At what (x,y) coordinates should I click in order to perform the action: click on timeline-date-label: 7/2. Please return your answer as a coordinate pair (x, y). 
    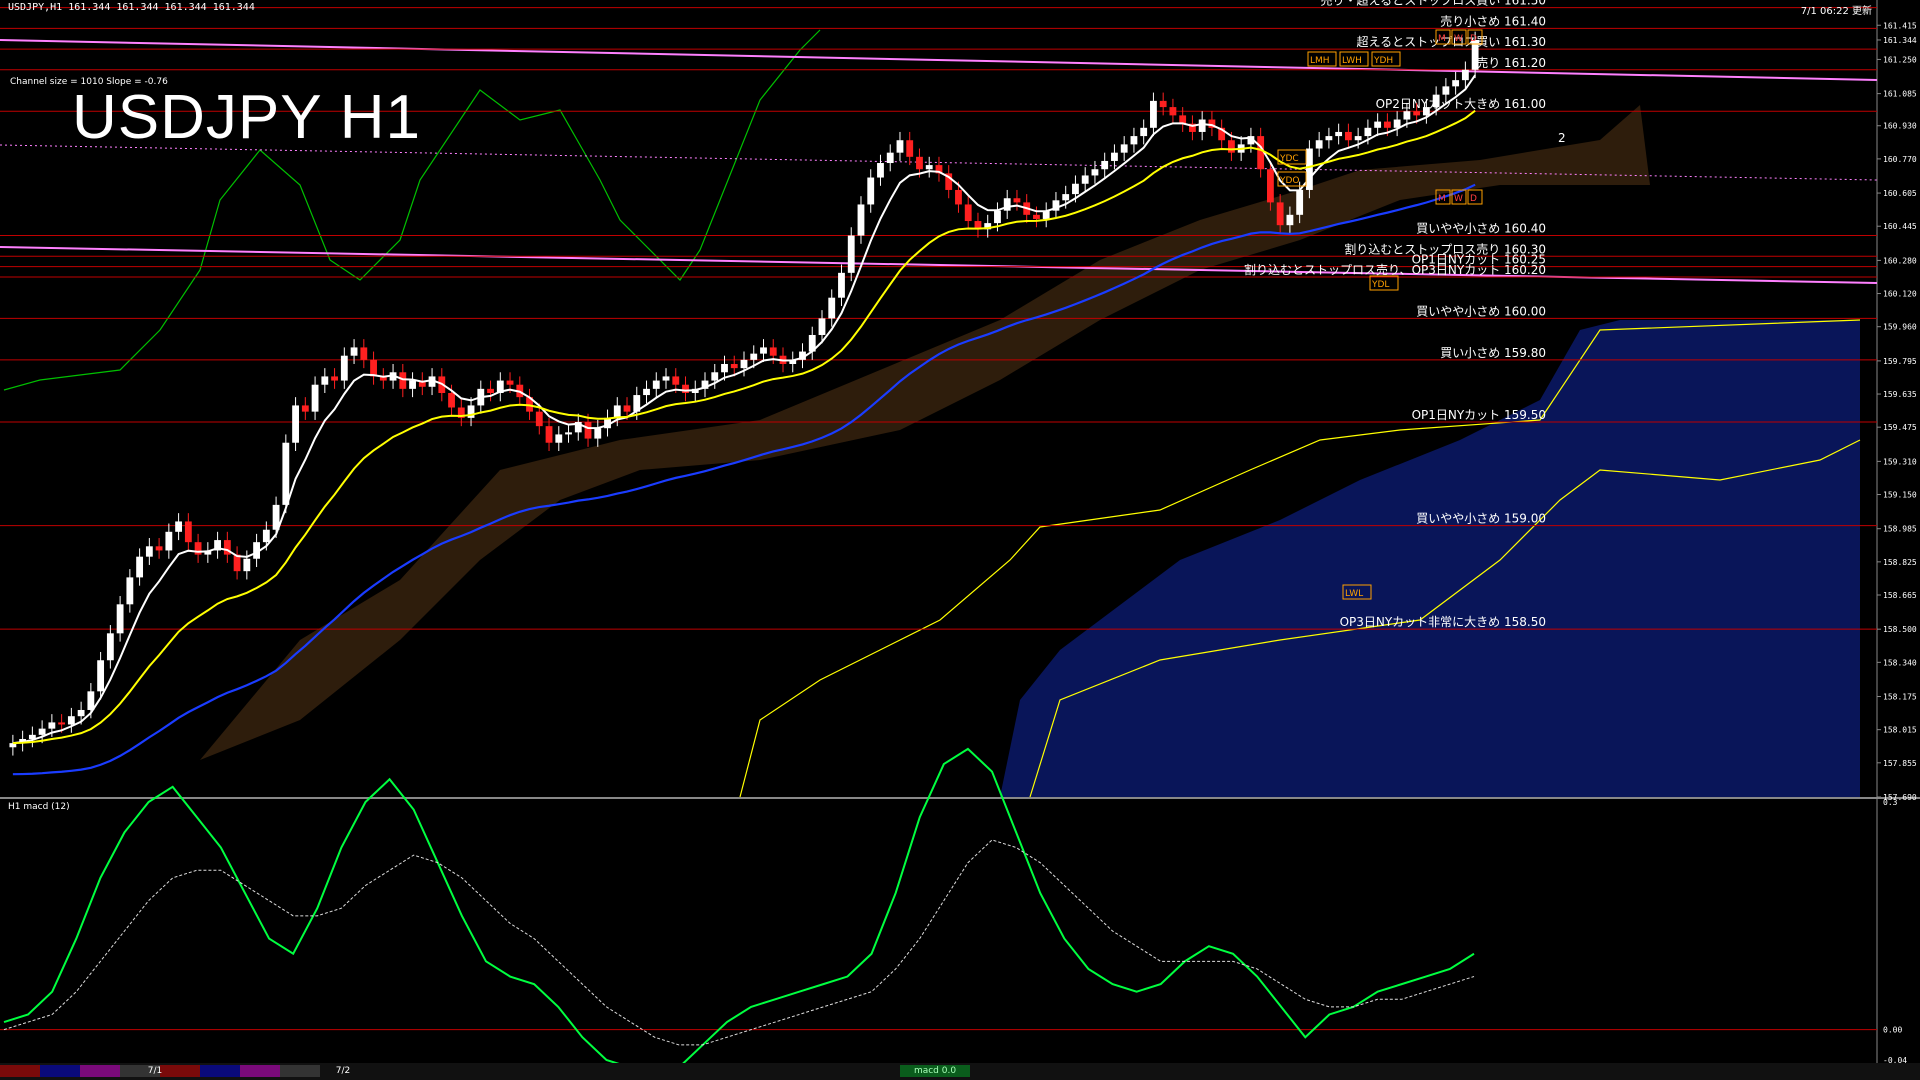
    Looking at the image, I should click on (343, 1071).